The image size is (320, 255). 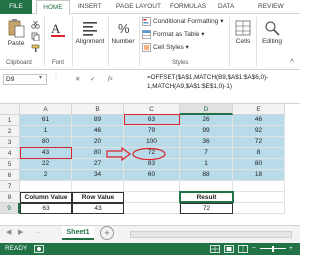 What do you see at coordinates (152, 197) in the screenshot?
I see `cell-c8` at bounding box center [152, 197].